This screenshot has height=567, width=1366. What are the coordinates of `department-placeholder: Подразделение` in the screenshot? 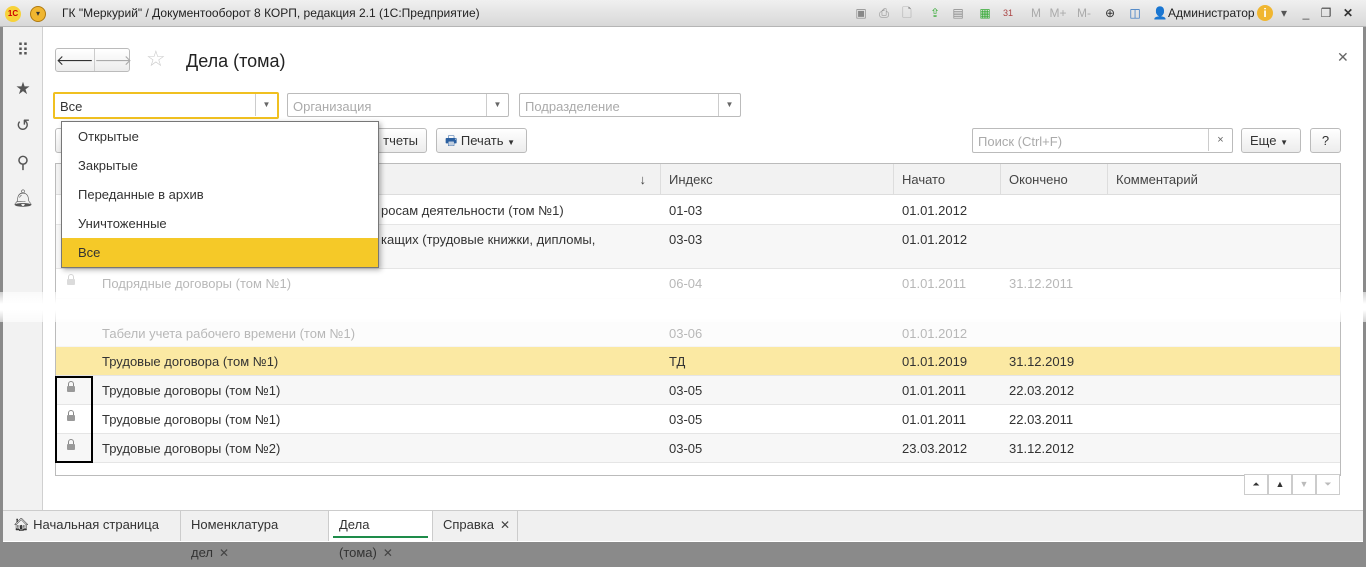 It's located at (572, 106).